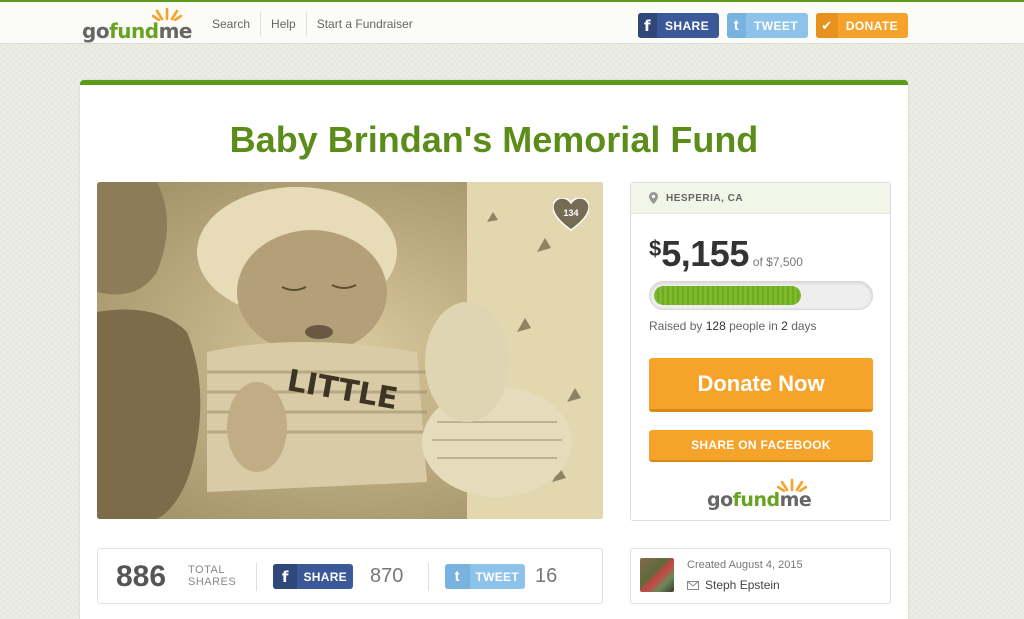  What do you see at coordinates (761, 446) in the screenshot?
I see `share-on-facebook-button: SHARE ON FACEBOOK` at bounding box center [761, 446].